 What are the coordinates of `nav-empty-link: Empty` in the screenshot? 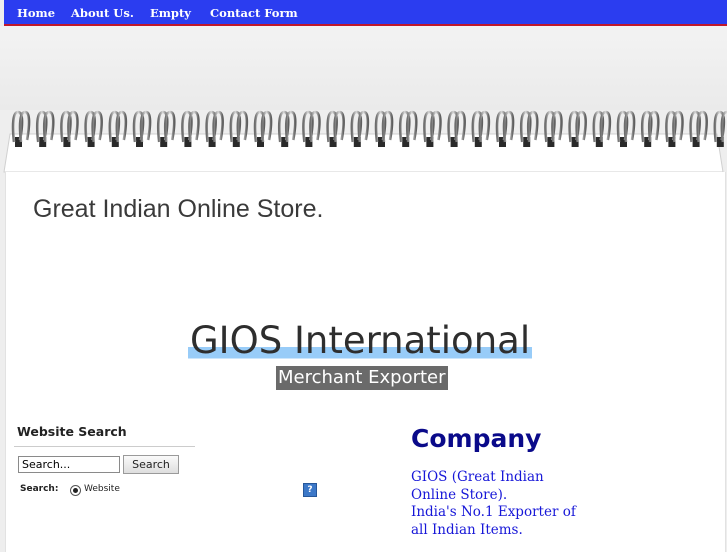 It's located at (170, 13).